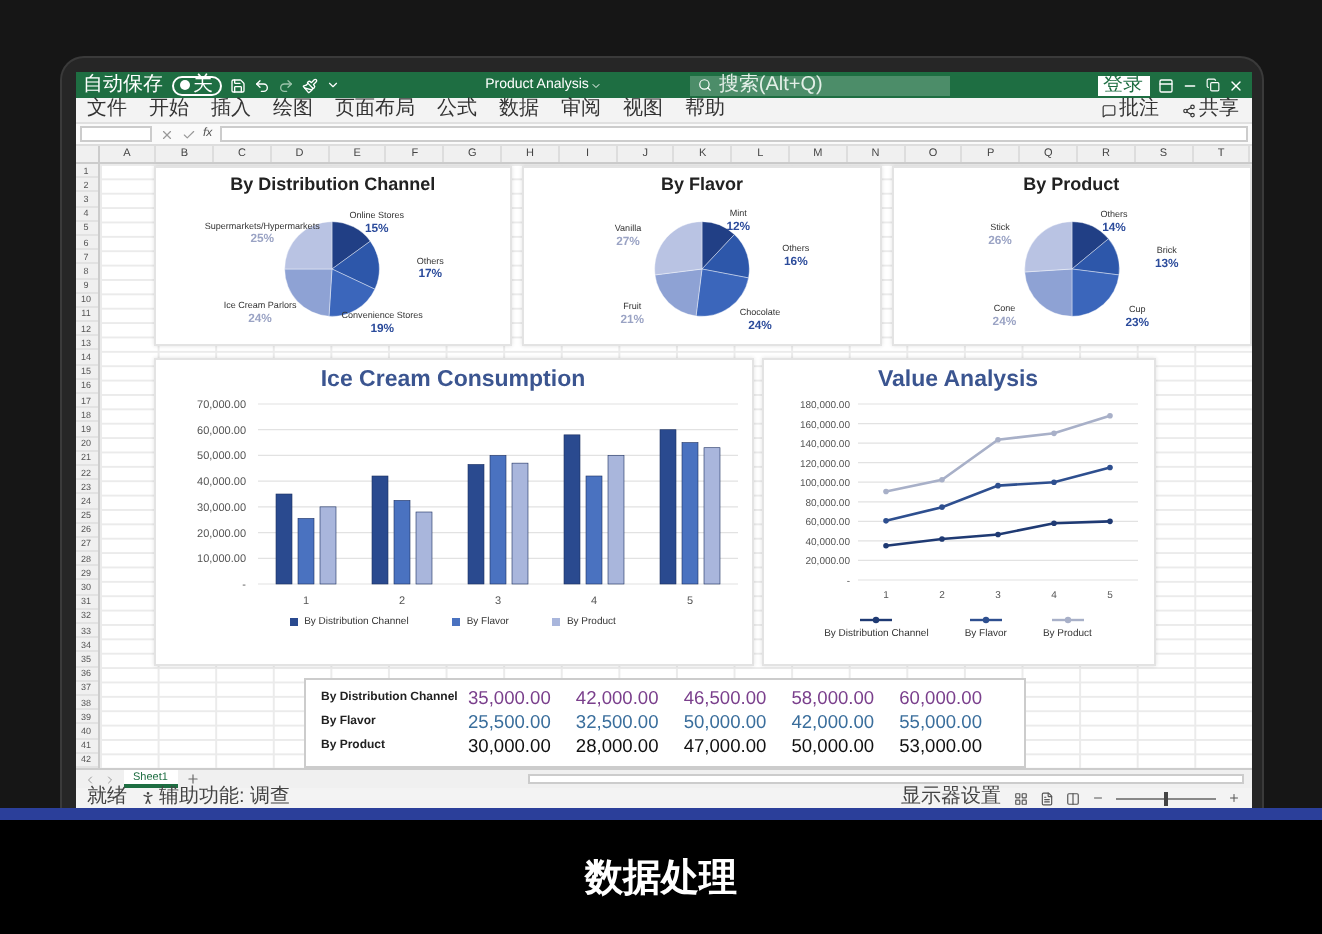 This screenshot has height=934, width=1322. Describe the element at coordinates (618, 722) in the screenshot. I see `table-value: 32,500.00` at that location.